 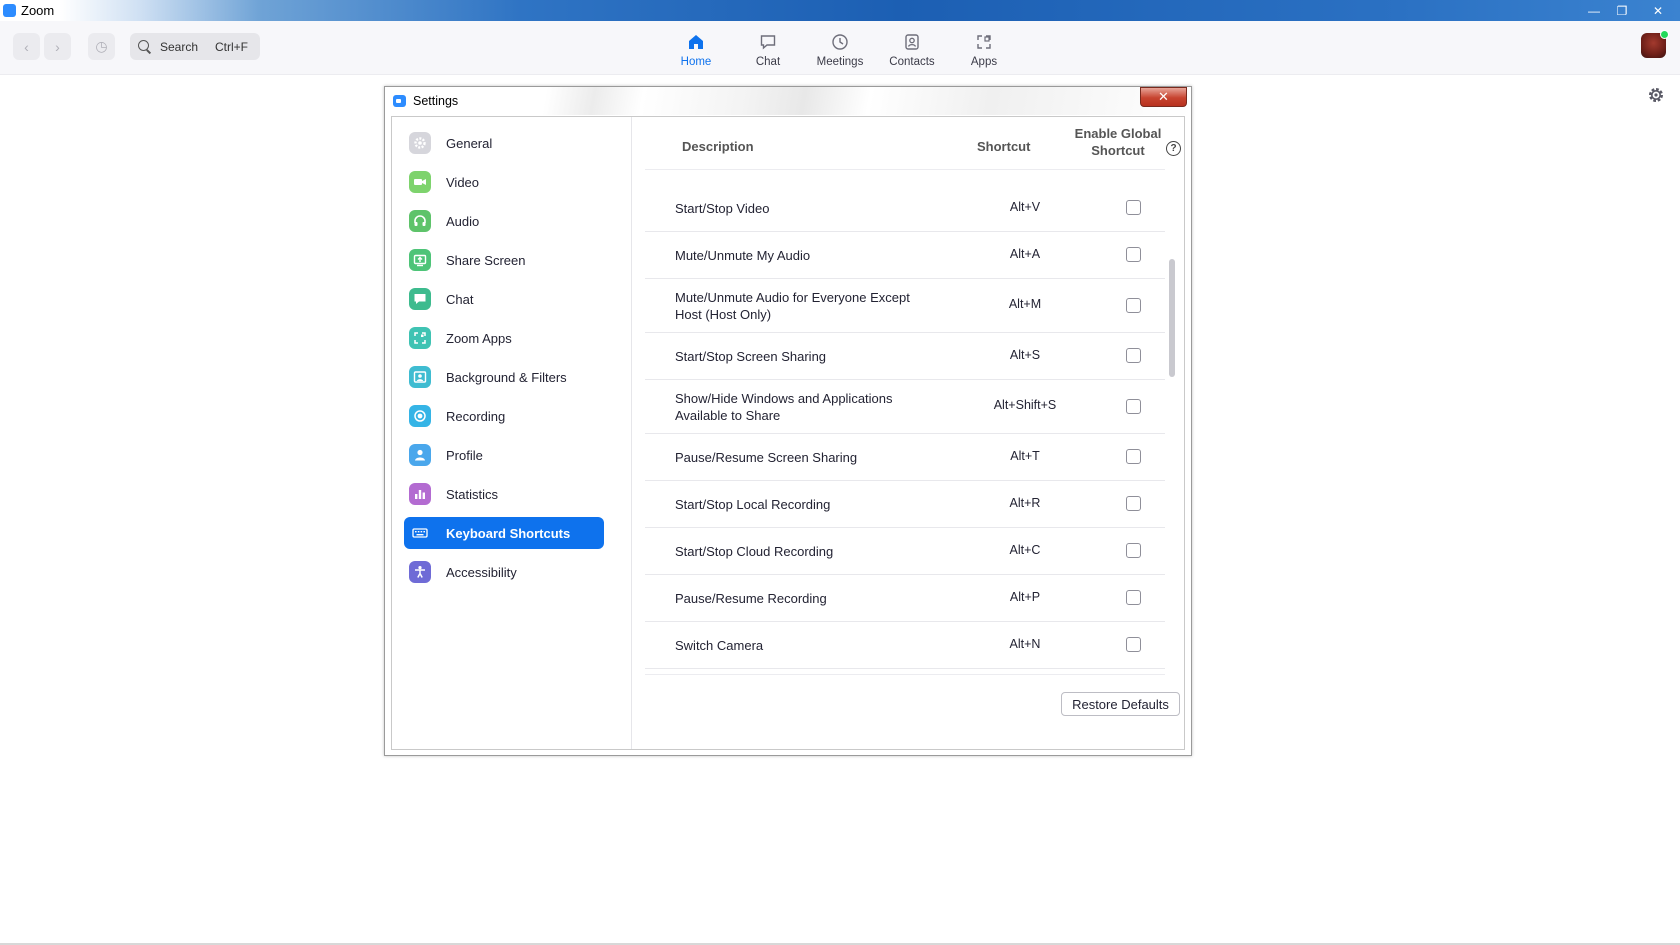 I want to click on sidebar-item-label: Background & Filters, so click(x=506, y=377).